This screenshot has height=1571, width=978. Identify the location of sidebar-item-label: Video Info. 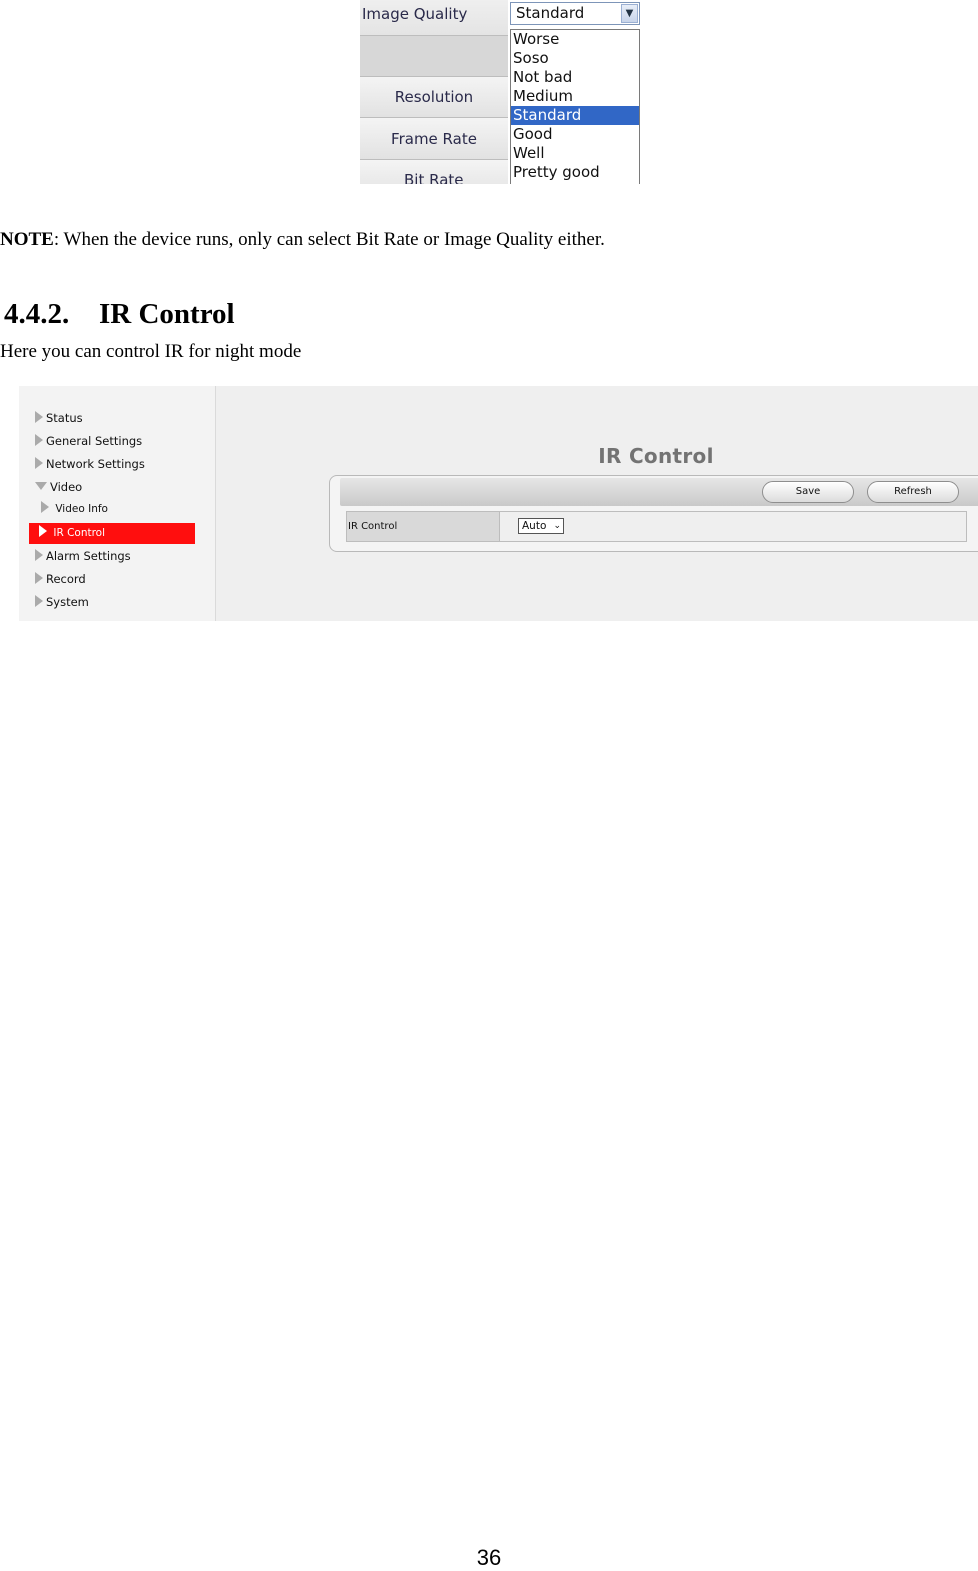
(81, 509).